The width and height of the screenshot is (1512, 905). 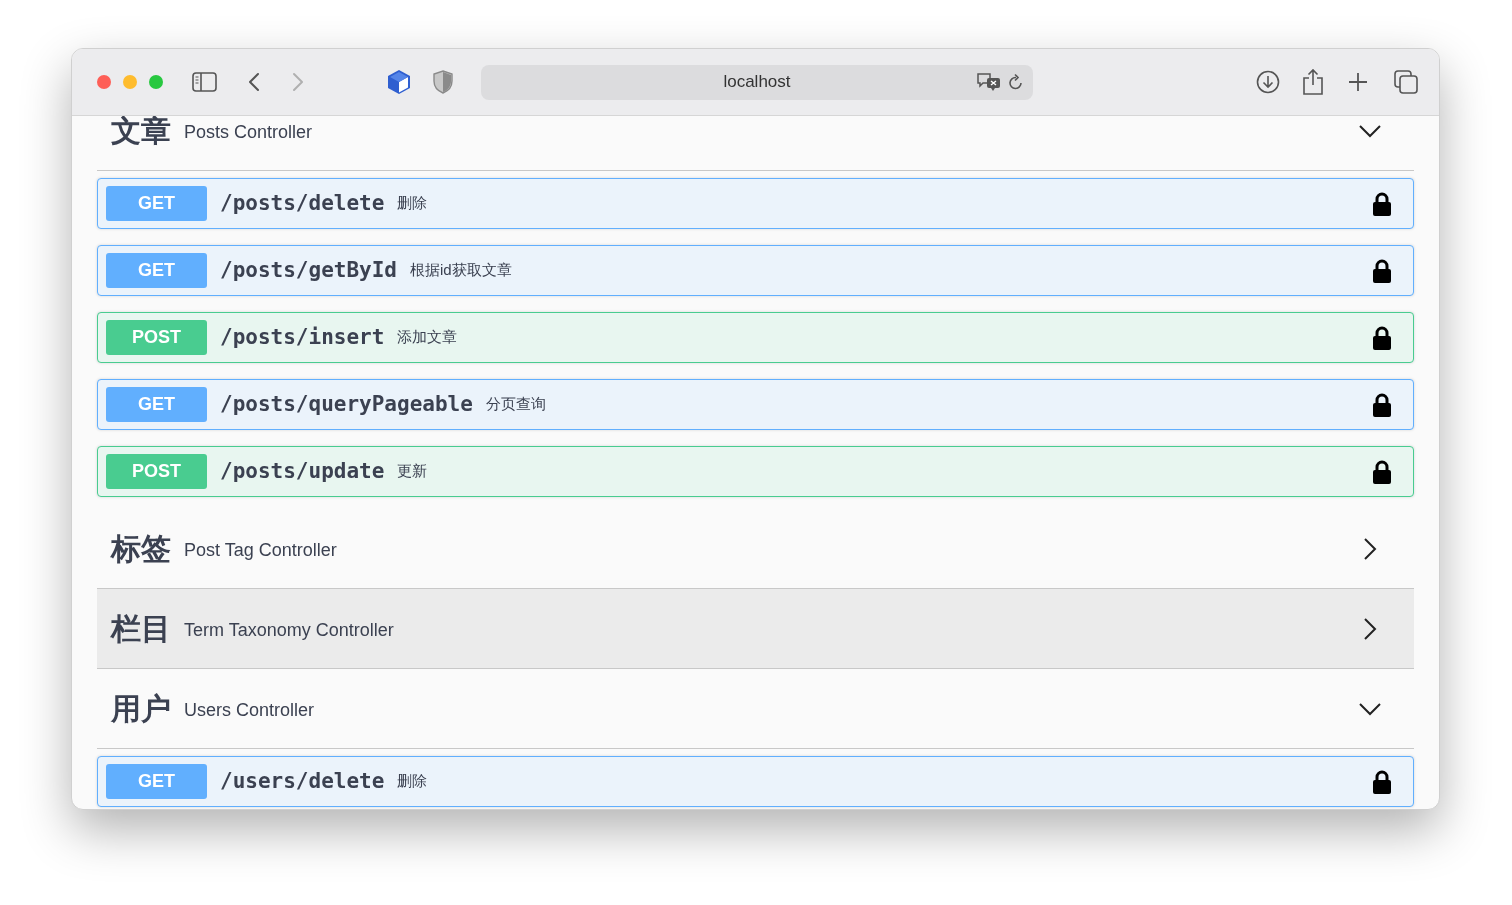 I want to click on endpoint-path: /posts/delete, so click(x=302, y=203).